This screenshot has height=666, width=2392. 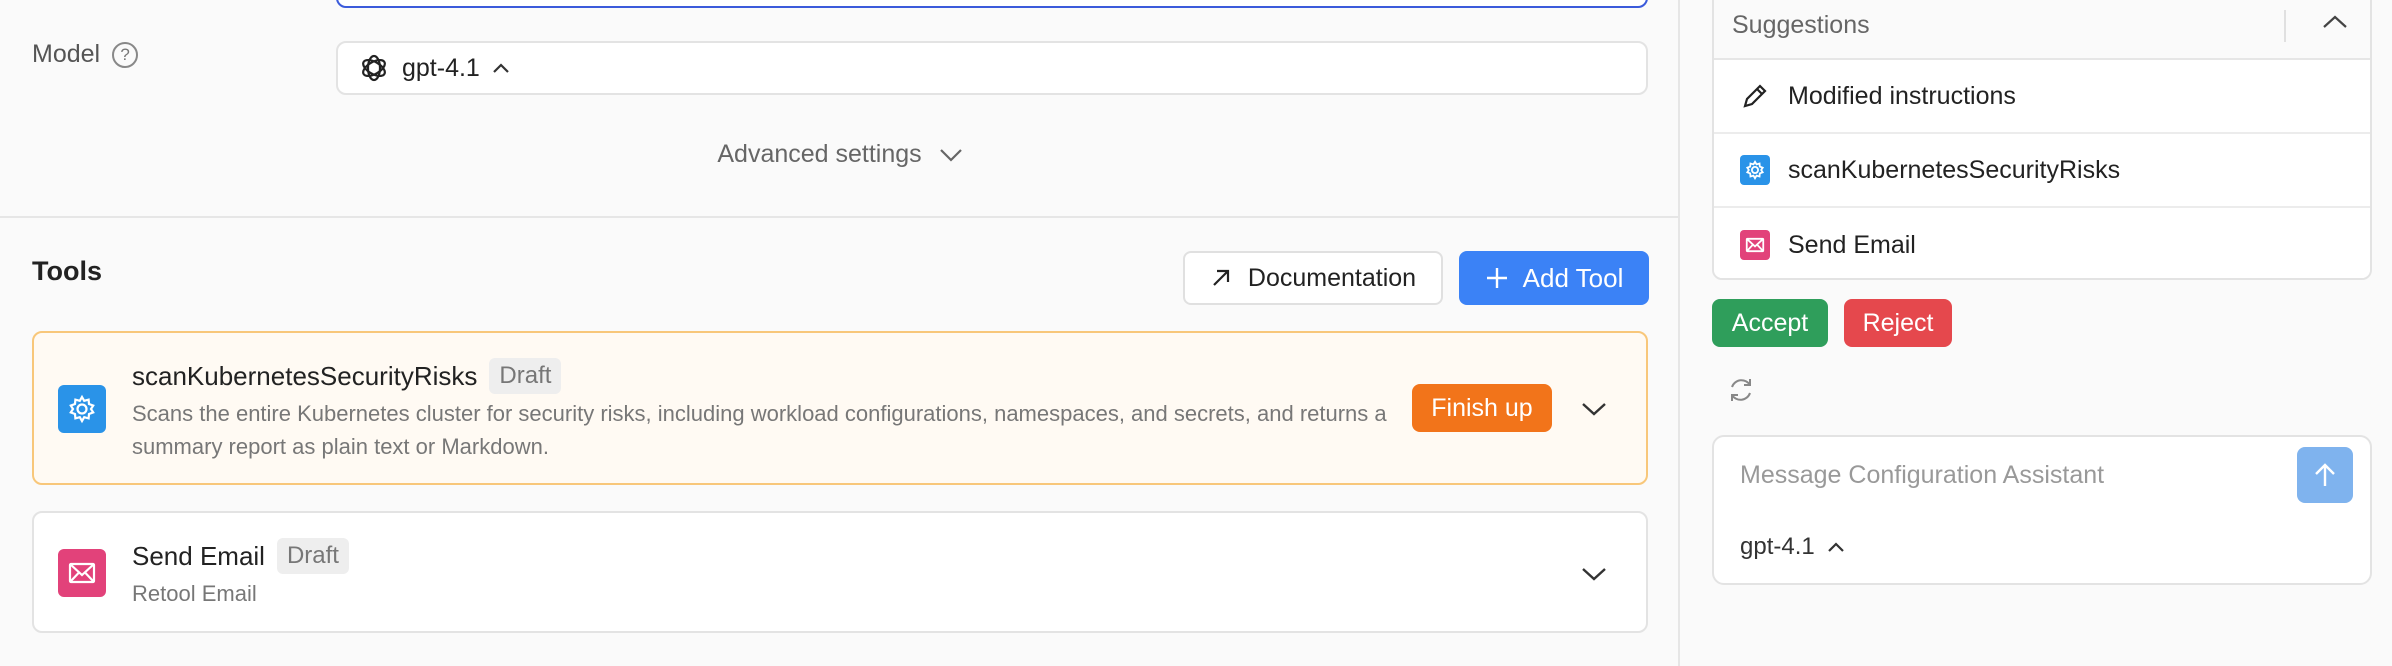 What do you see at coordinates (1954, 169) in the screenshot?
I see `suggestion-label: scanKubernetesSecurityRisks` at bounding box center [1954, 169].